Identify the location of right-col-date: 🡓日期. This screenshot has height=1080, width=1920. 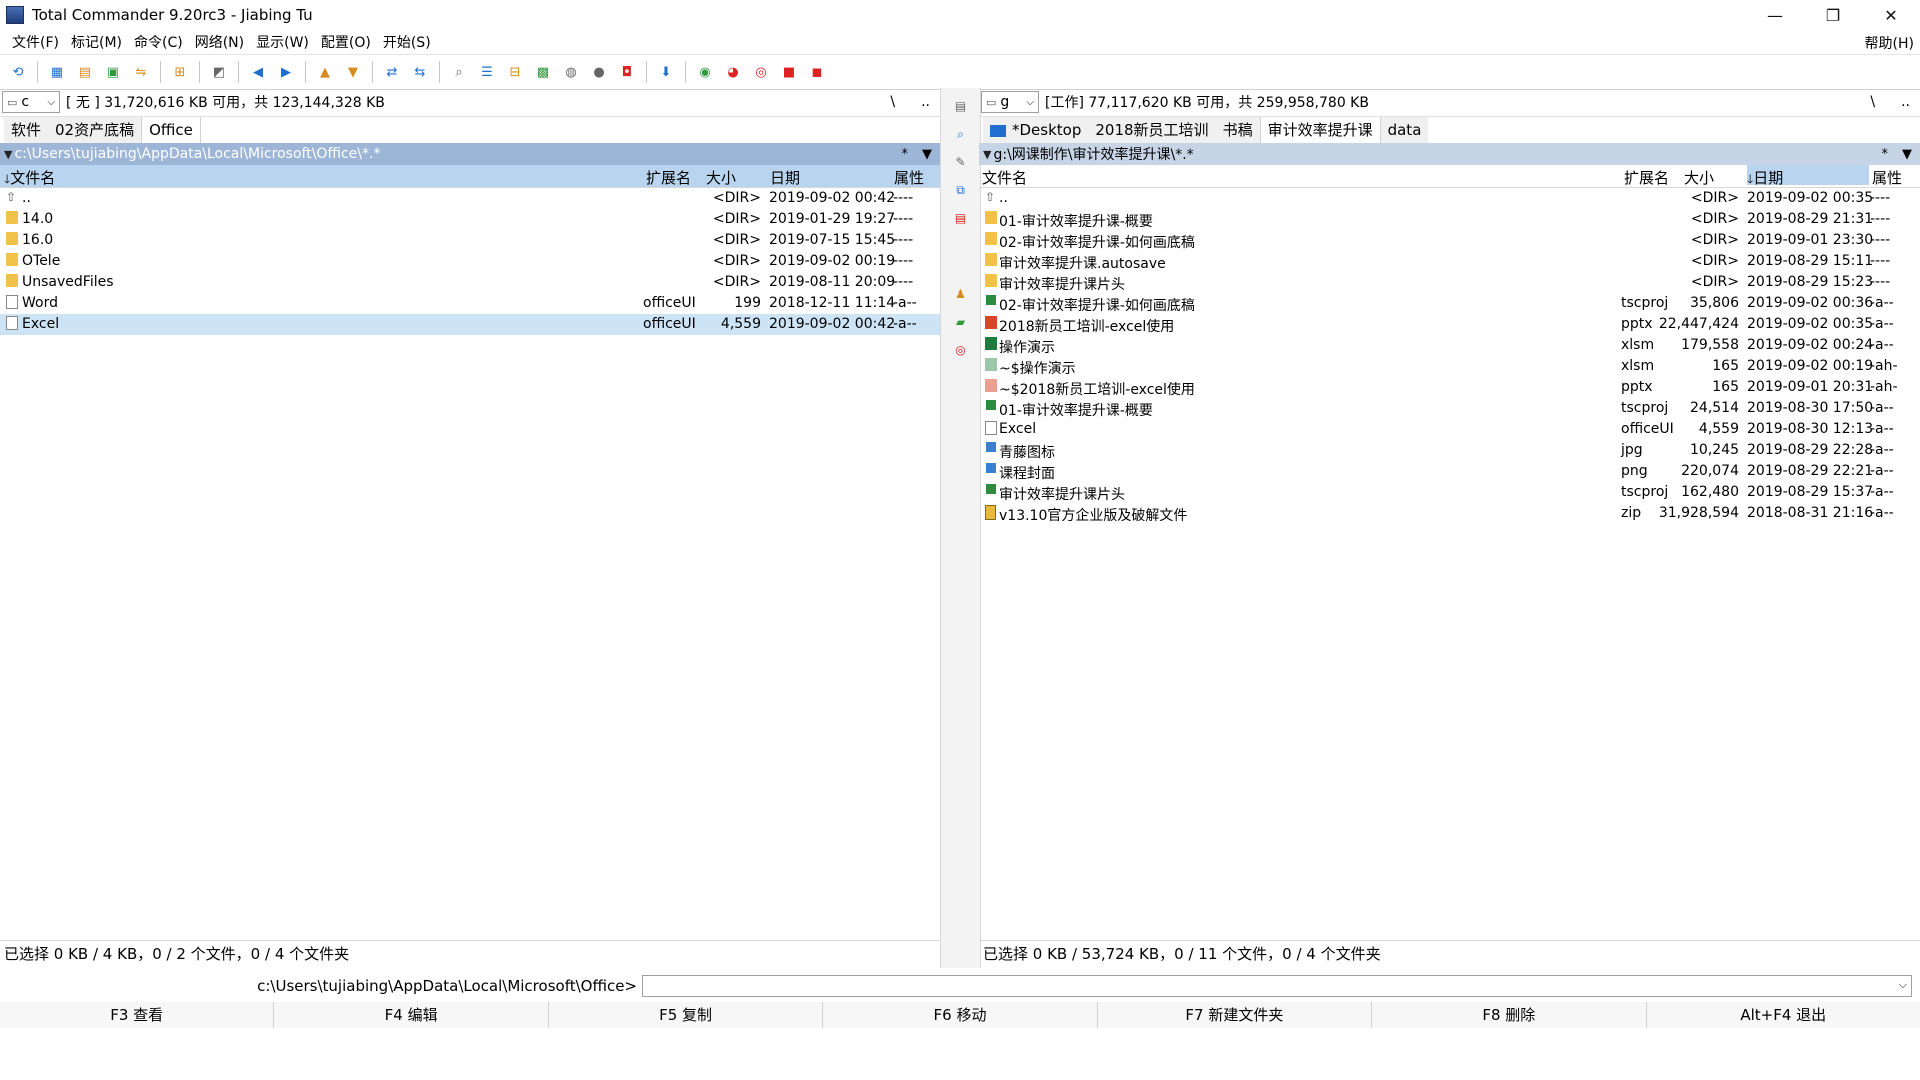
(1808, 176).